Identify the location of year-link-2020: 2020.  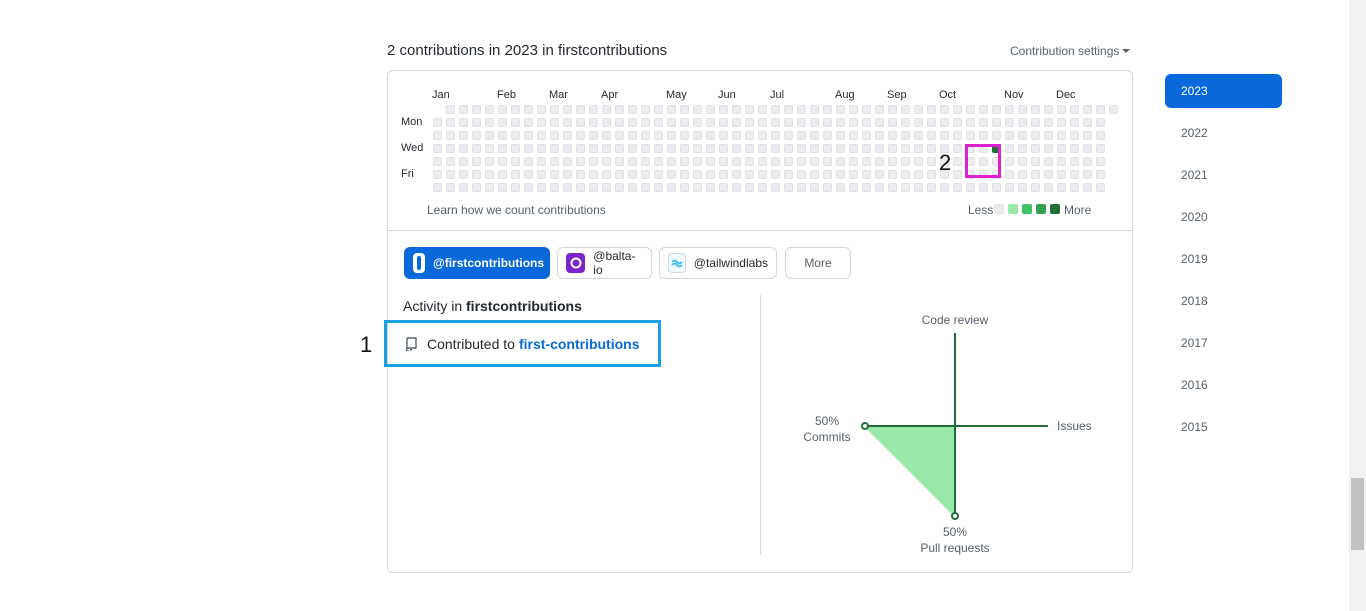
(1223, 217).